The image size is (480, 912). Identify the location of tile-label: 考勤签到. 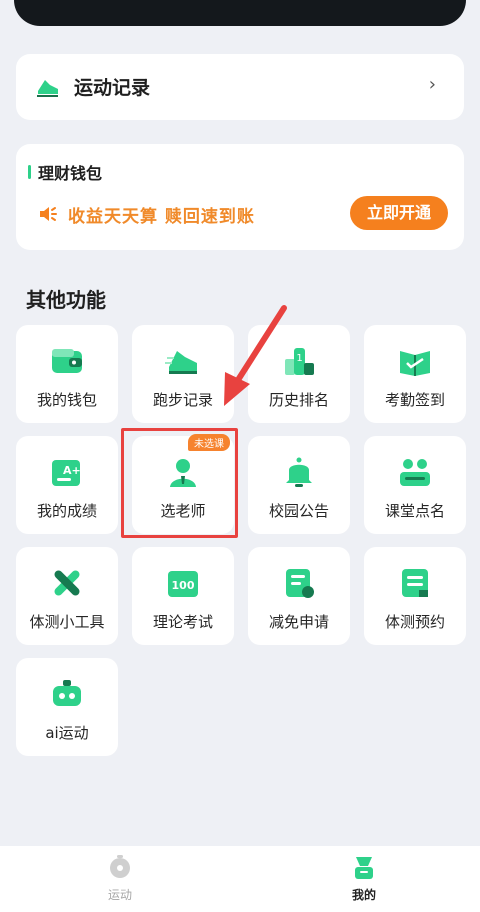
(414, 400).